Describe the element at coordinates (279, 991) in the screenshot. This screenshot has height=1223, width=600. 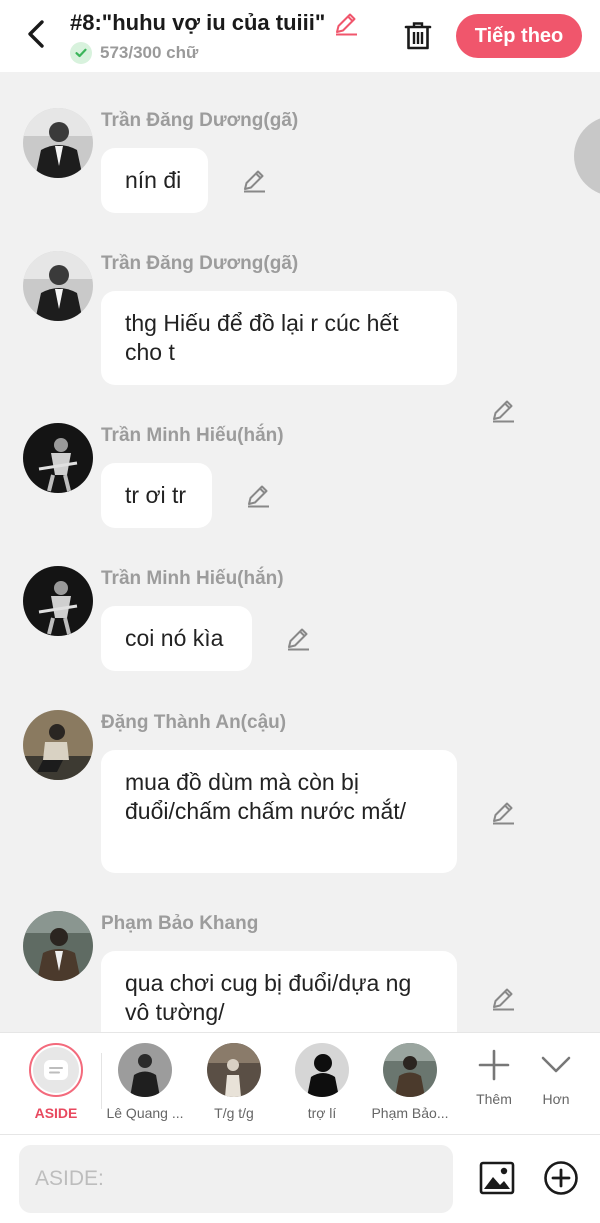
I see `message-bubble: qua chơi cug bị đuổi/dựa ng vô tường/` at that location.